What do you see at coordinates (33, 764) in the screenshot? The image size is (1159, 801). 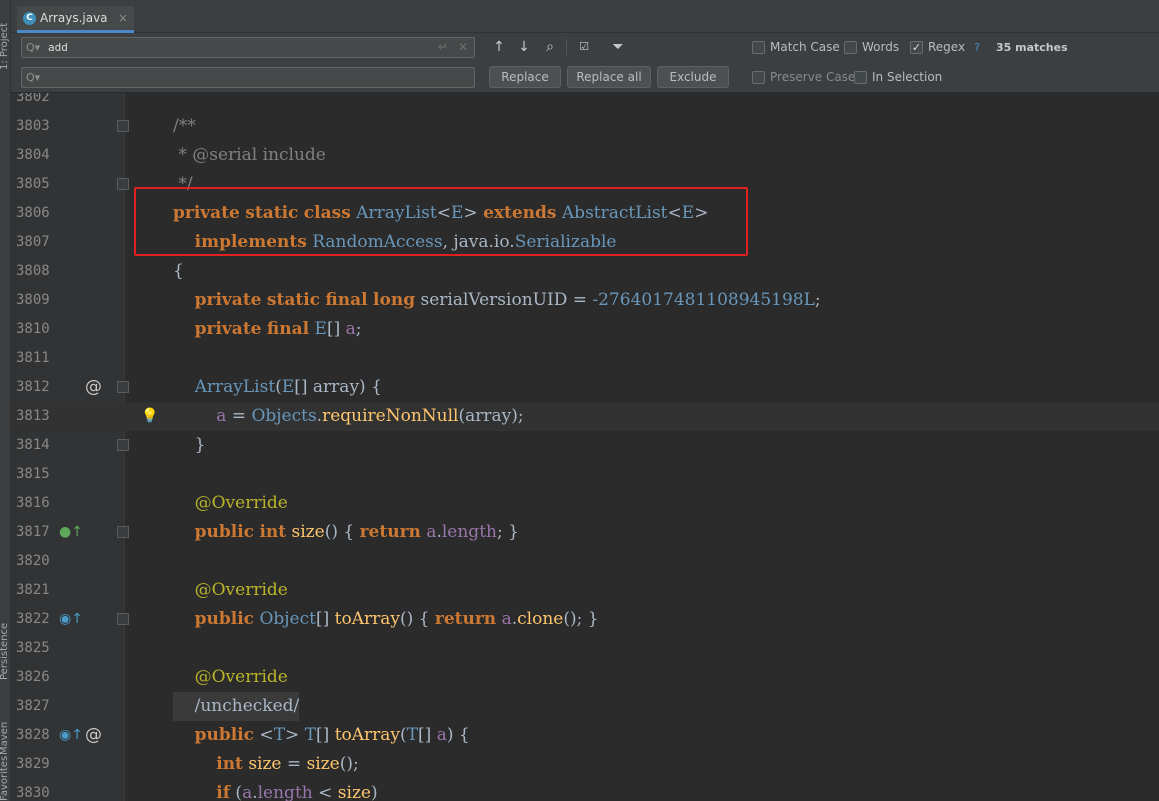 I see `line-number: 3829` at bounding box center [33, 764].